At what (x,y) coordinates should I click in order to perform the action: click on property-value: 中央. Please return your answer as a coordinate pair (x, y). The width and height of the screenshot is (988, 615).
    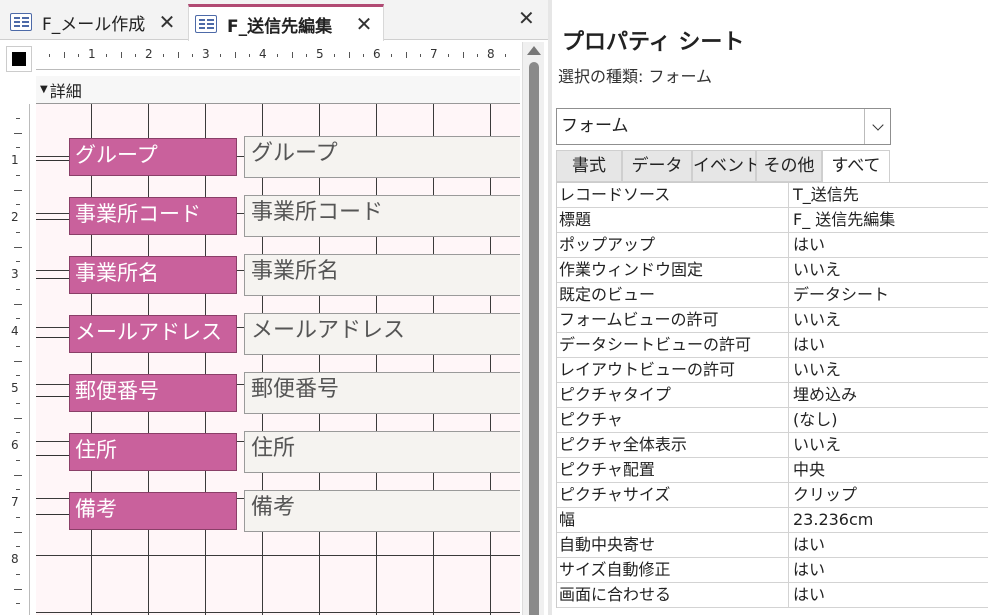
    Looking at the image, I should click on (888, 470).